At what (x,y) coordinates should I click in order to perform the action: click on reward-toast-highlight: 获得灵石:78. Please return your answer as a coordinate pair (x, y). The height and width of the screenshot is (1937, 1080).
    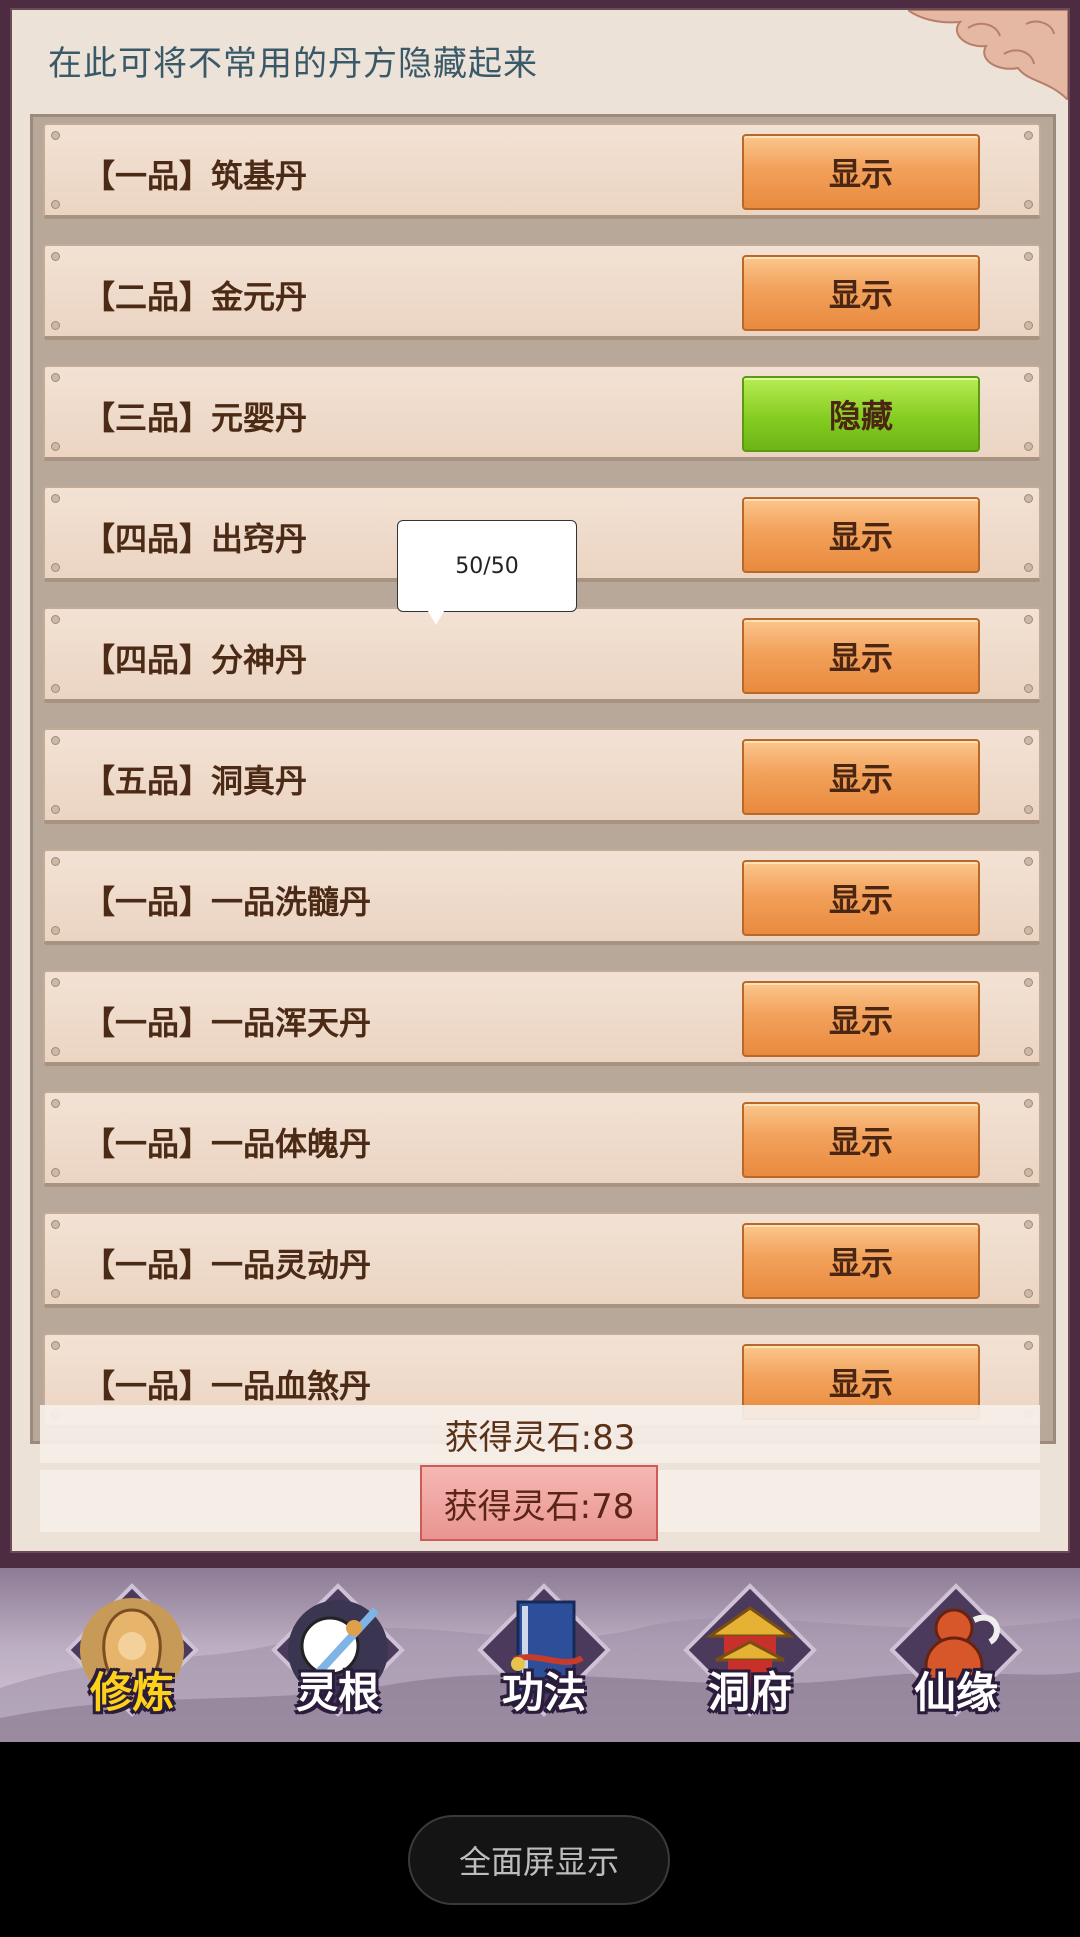
    Looking at the image, I should click on (539, 1503).